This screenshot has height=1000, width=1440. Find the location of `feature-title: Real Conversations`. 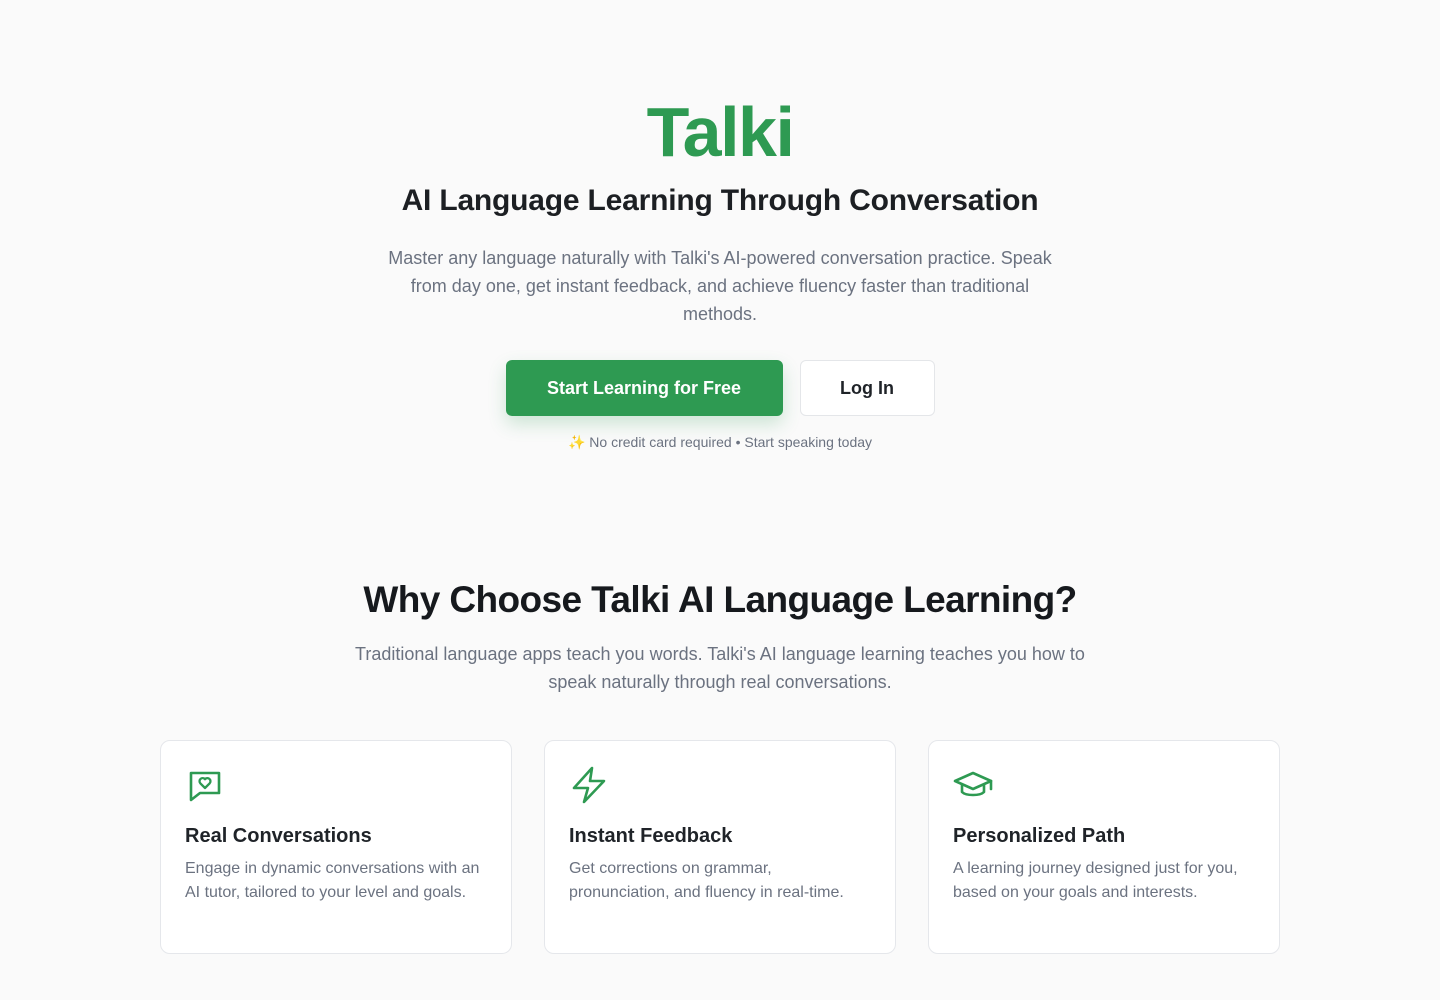

feature-title: Real Conversations is located at coordinates (278, 836).